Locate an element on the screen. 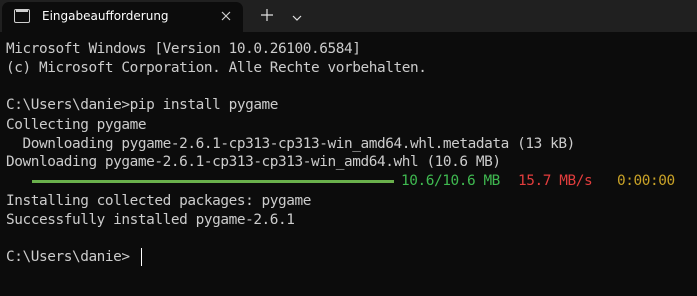 This screenshot has width=697, height=296. prompt-line: C:\Users\danie> is located at coordinates (68, 257).